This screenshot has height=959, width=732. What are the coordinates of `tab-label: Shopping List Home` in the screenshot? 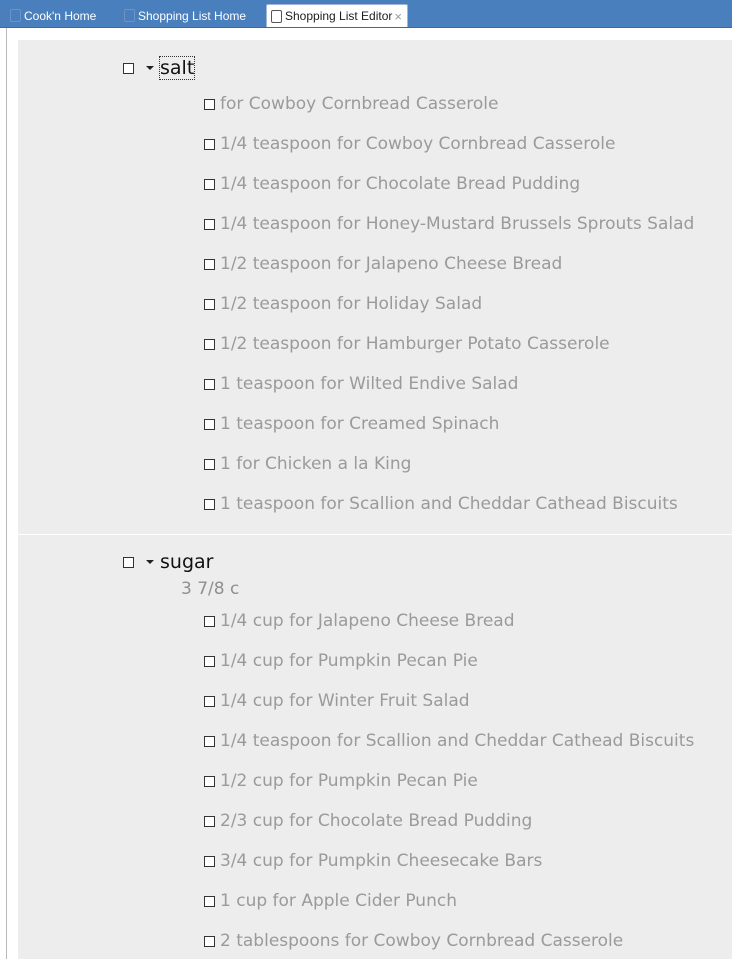 It's located at (192, 15).